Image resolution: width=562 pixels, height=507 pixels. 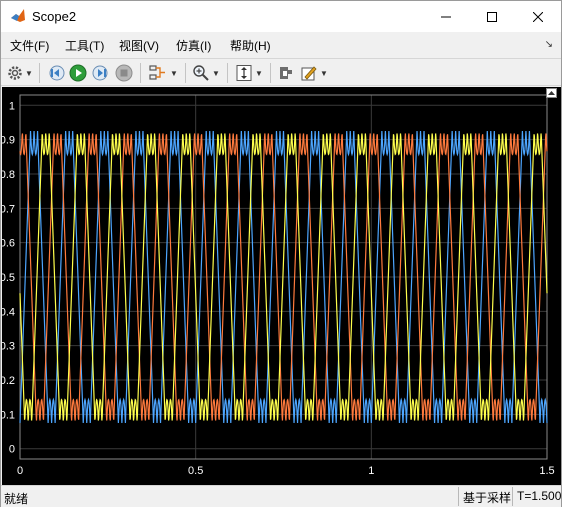 I want to click on zoom-button: ▼, so click(x=206, y=73).